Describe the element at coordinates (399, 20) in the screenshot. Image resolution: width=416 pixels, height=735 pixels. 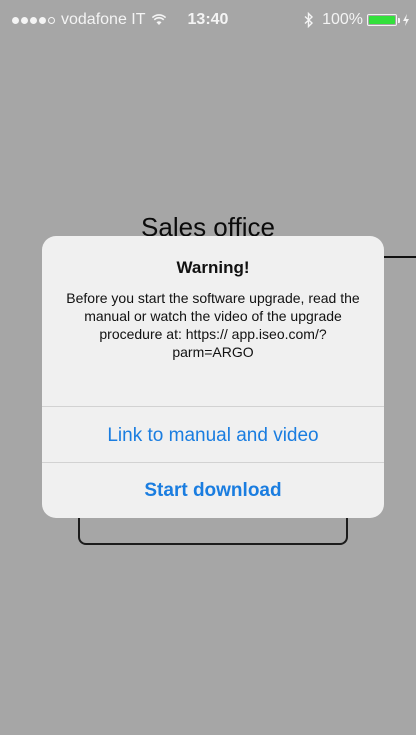
I see `battery-tip` at that location.